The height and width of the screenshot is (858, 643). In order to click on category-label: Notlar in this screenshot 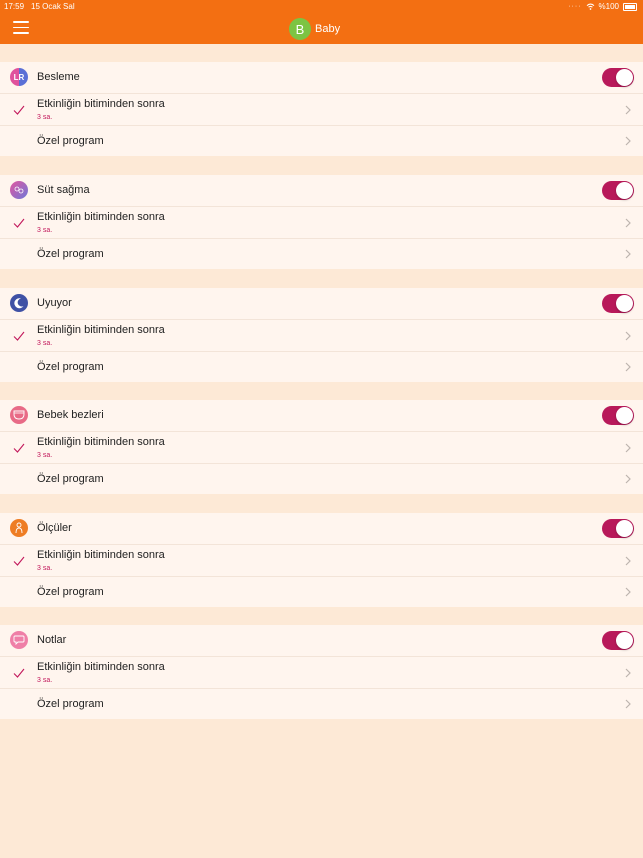, I will do `click(52, 640)`.